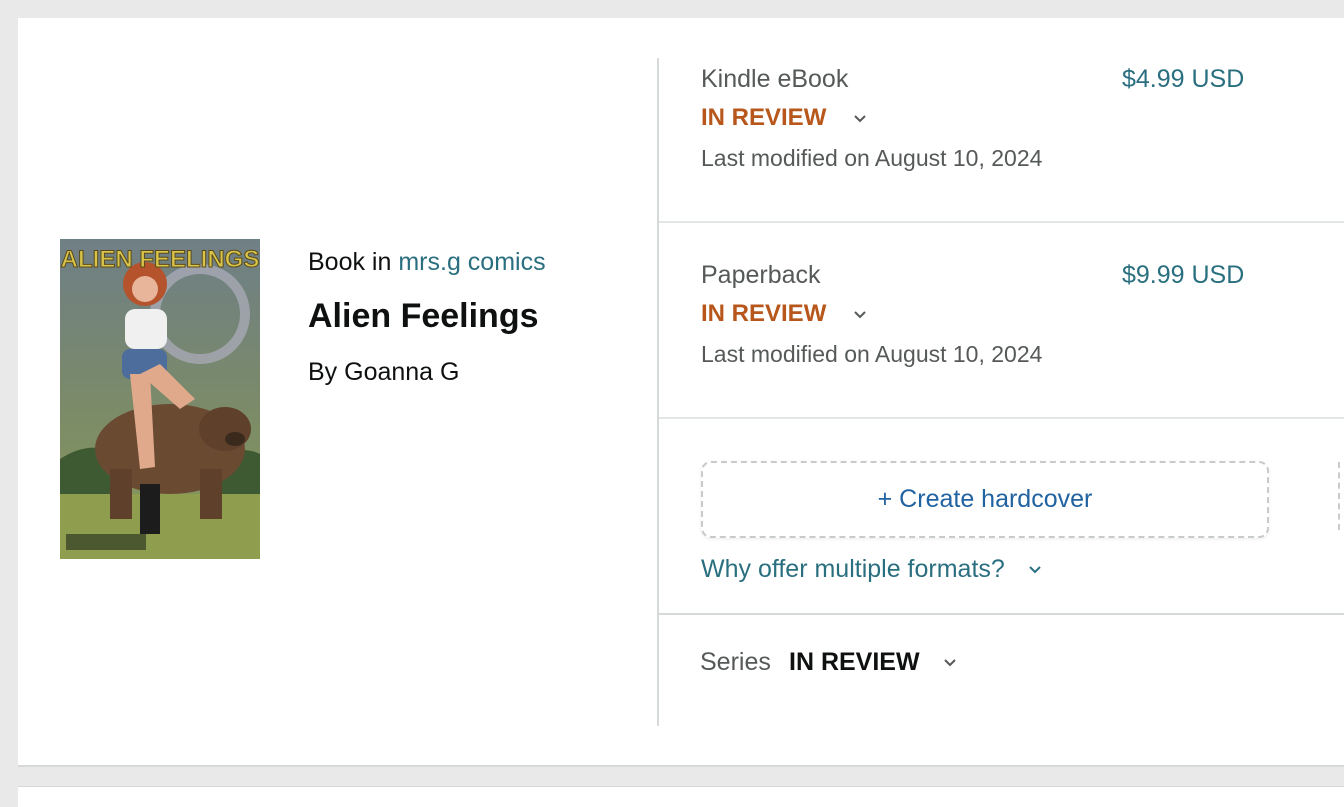  What do you see at coordinates (471, 262) in the screenshot?
I see `series-link: mrs.g comics` at bounding box center [471, 262].